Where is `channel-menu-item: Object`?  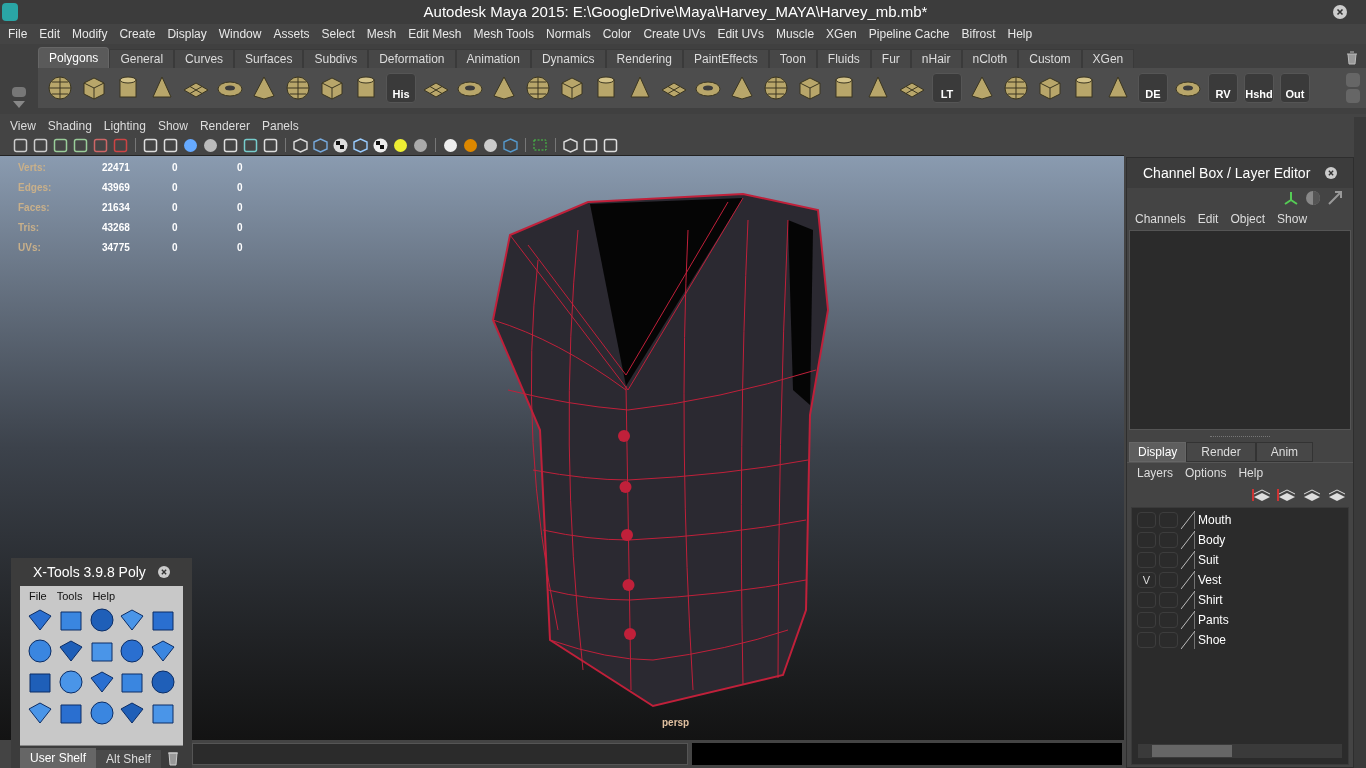 channel-menu-item: Object is located at coordinates (1248, 219).